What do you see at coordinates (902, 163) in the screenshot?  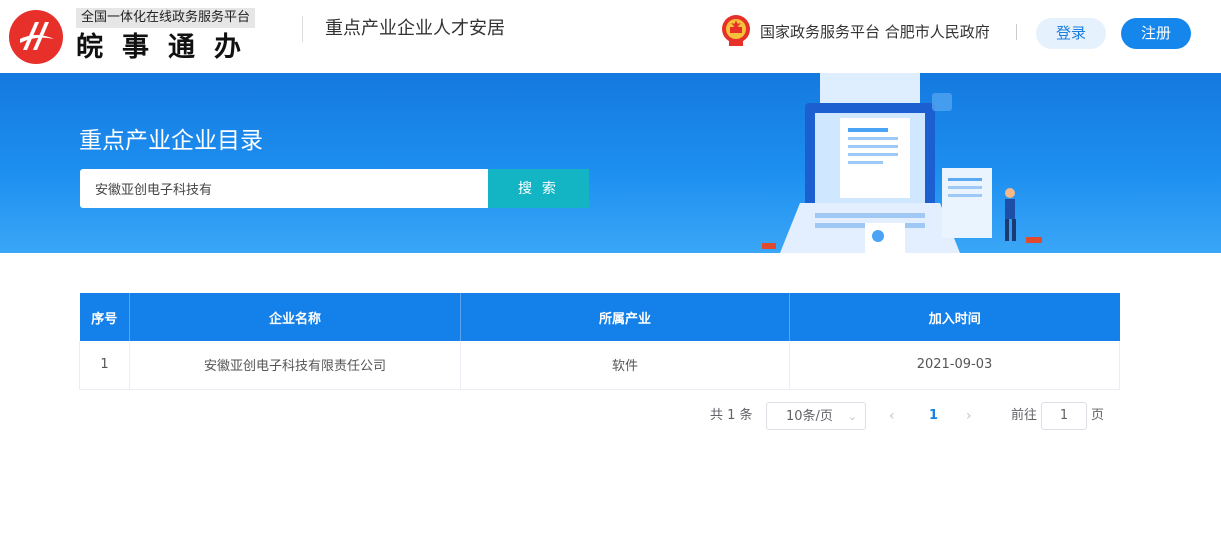 I see `laptop-documents-illustration` at bounding box center [902, 163].